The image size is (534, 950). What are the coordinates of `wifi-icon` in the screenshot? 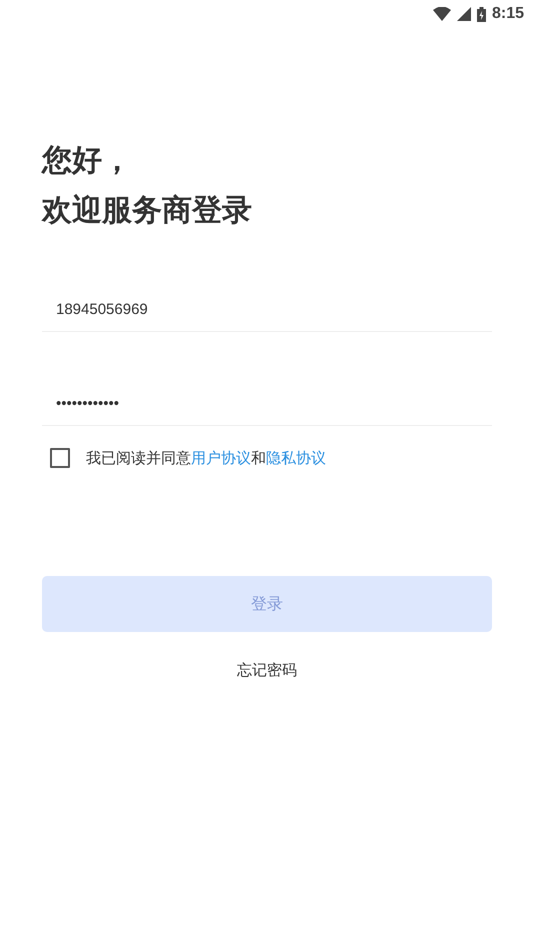 It's located at (441, 14).